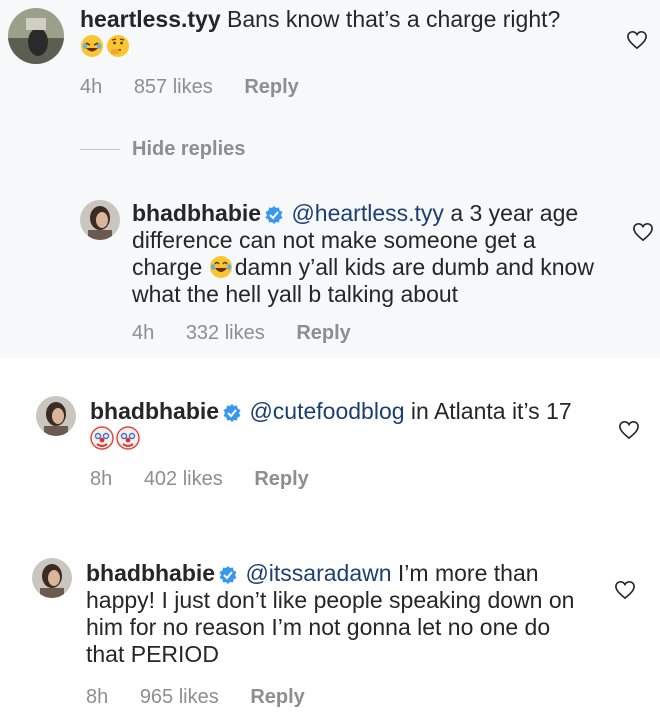  I want to click on hide-replies-button: Hide replies, so click(162, 149).